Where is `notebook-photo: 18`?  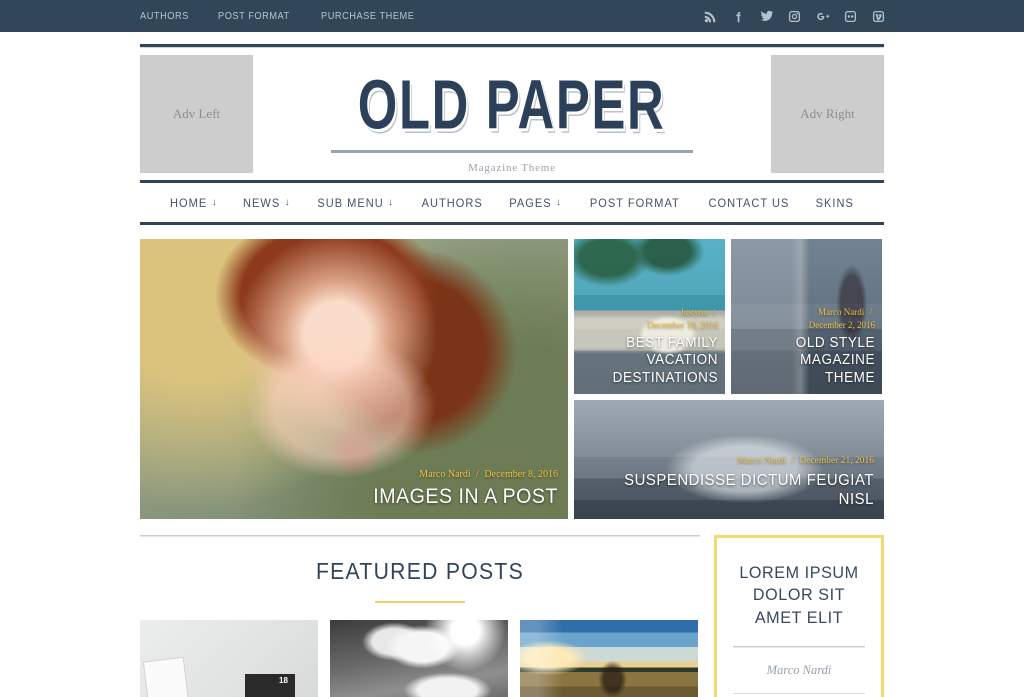 notebook-photo: 18 is located at coordinates (229, 658).